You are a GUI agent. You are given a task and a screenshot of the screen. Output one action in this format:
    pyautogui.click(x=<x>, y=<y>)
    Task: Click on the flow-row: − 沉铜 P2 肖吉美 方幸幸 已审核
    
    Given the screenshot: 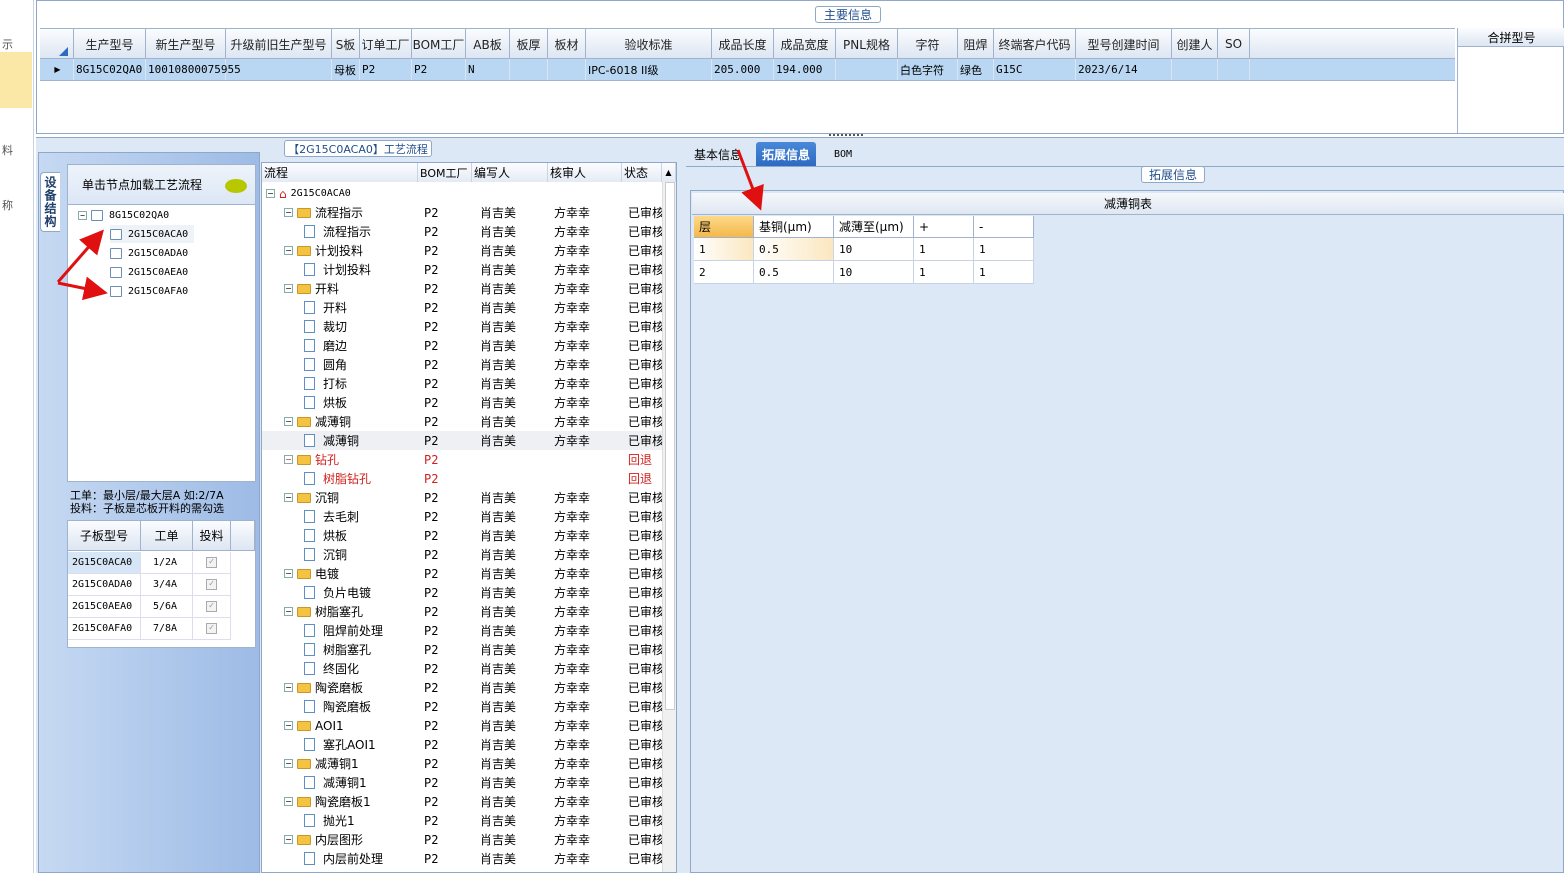 What is the action you would take?
    pyautogui.click(x=462, y=497)
    